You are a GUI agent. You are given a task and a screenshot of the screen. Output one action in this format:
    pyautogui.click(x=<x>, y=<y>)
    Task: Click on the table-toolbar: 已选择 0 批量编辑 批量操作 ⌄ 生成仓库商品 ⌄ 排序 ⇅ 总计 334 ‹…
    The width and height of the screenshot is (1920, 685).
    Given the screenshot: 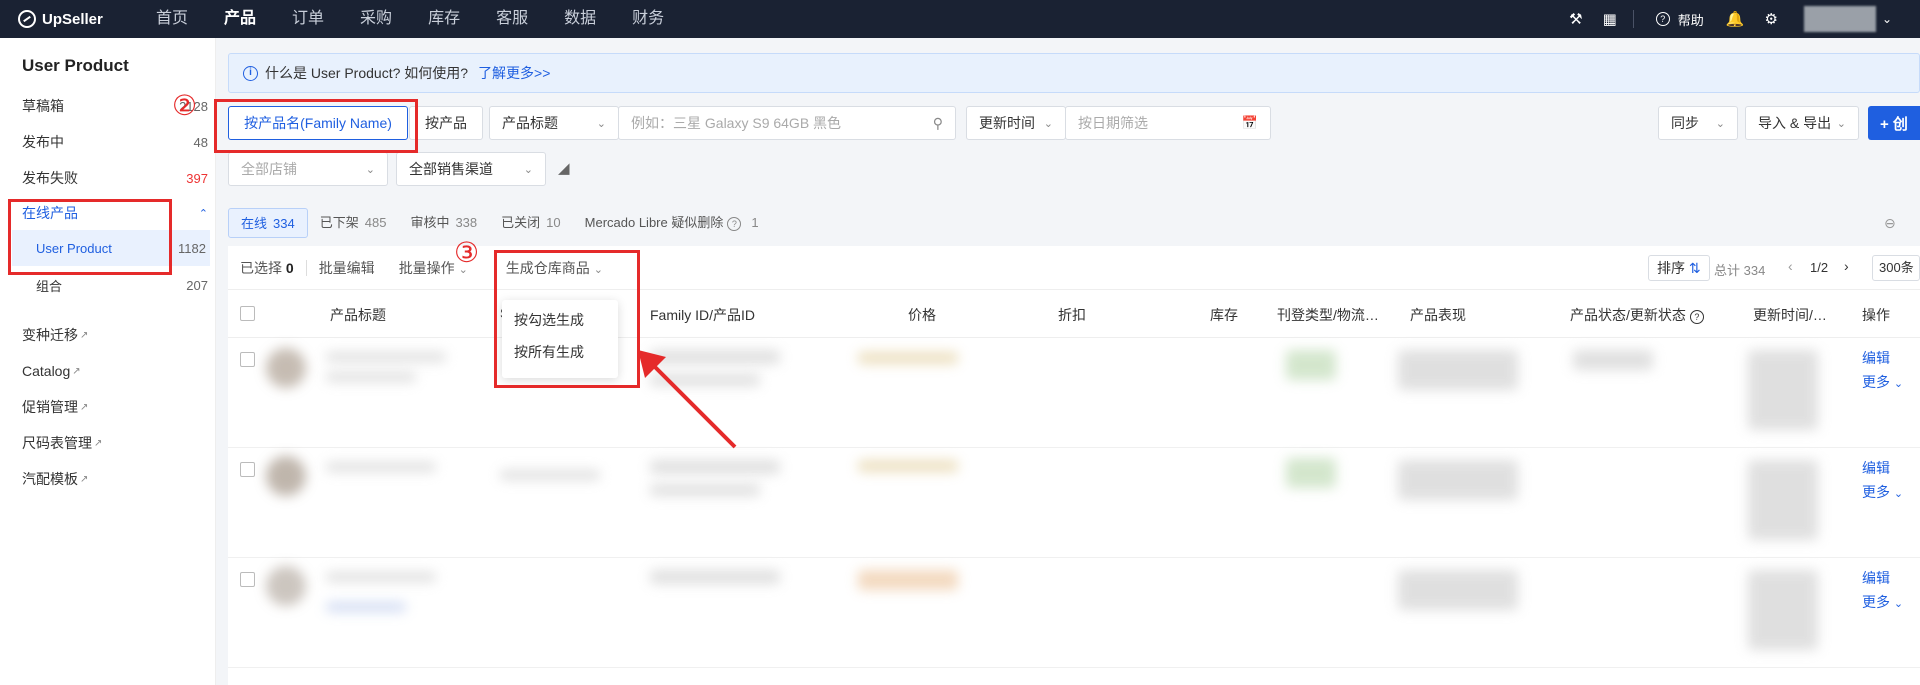 What is the action you would take?
    pyautogui.click(x=1074, y=268)
    